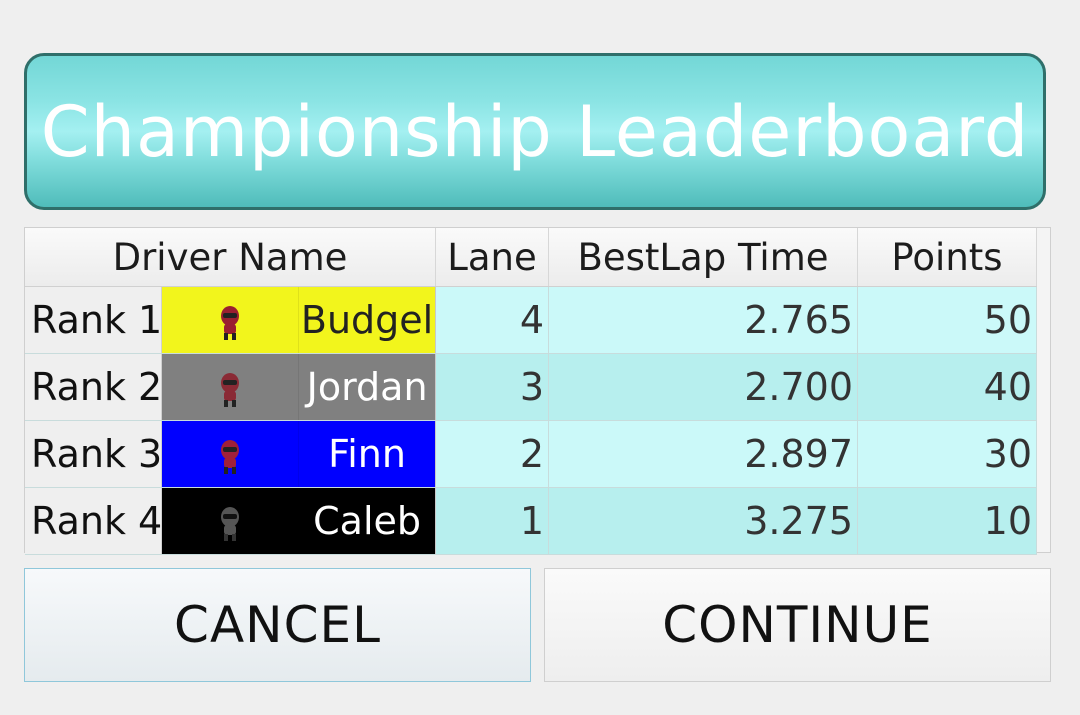 This screenshot has width=1080, height=715. What do you see at coordinates (947, 454) in the screenshot?
I see `points-cell: 30` at bounding box center [947, 454].